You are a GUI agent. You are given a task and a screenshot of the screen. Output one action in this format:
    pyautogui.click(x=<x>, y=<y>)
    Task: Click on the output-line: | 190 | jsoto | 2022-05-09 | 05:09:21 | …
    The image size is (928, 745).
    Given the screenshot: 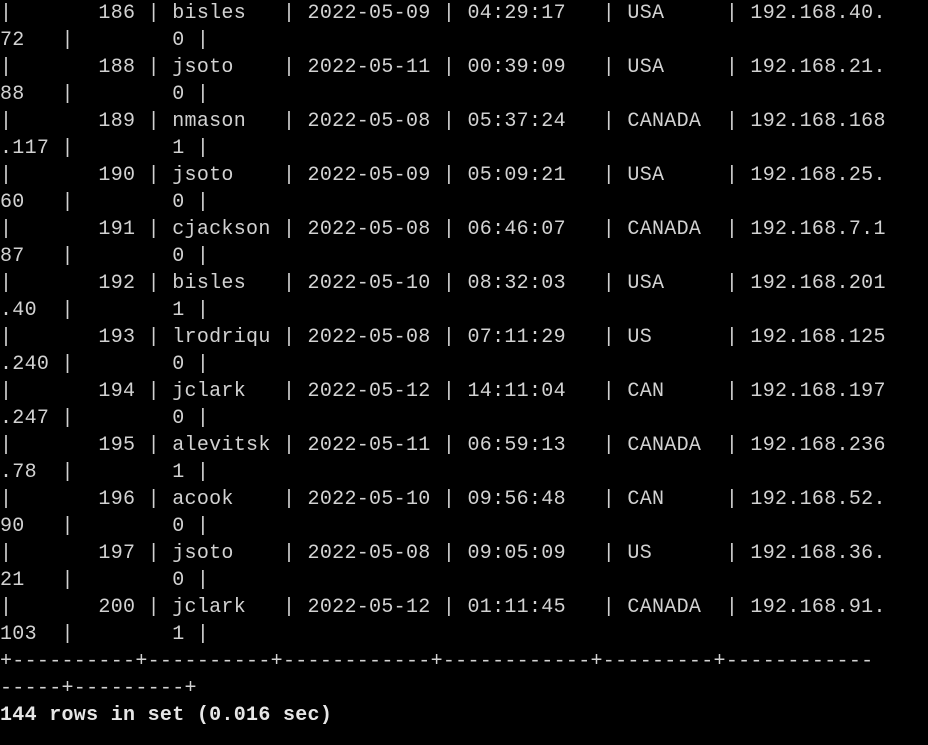 What is the action you would take?
    pyautogui.click(x=443, y=175)
    